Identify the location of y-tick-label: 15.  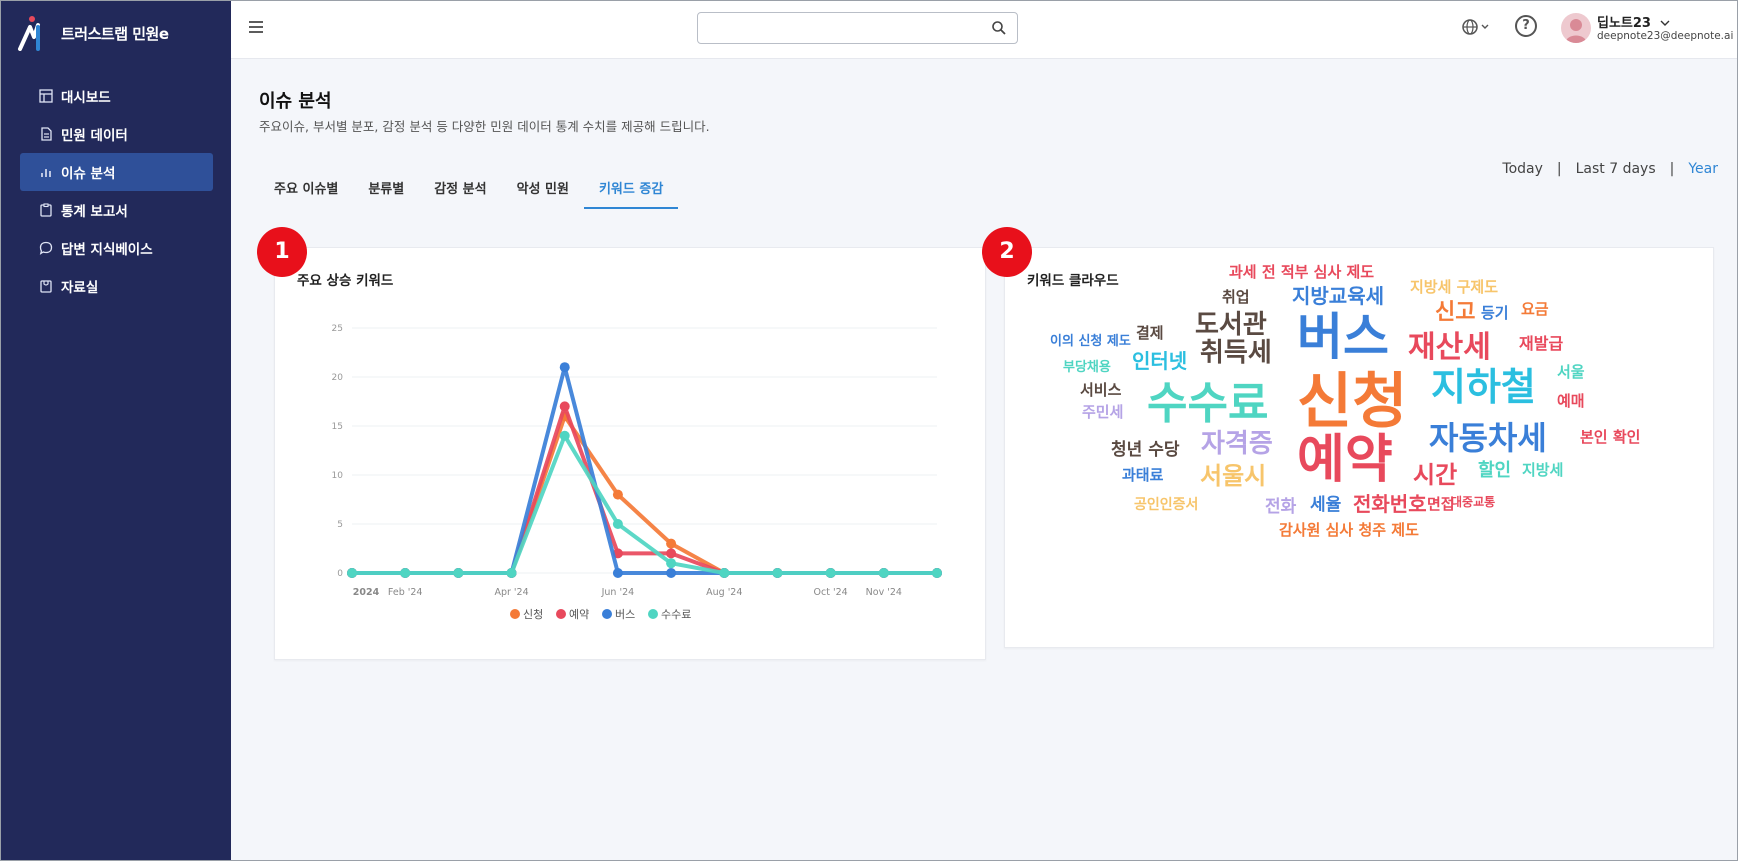
(337, 427).